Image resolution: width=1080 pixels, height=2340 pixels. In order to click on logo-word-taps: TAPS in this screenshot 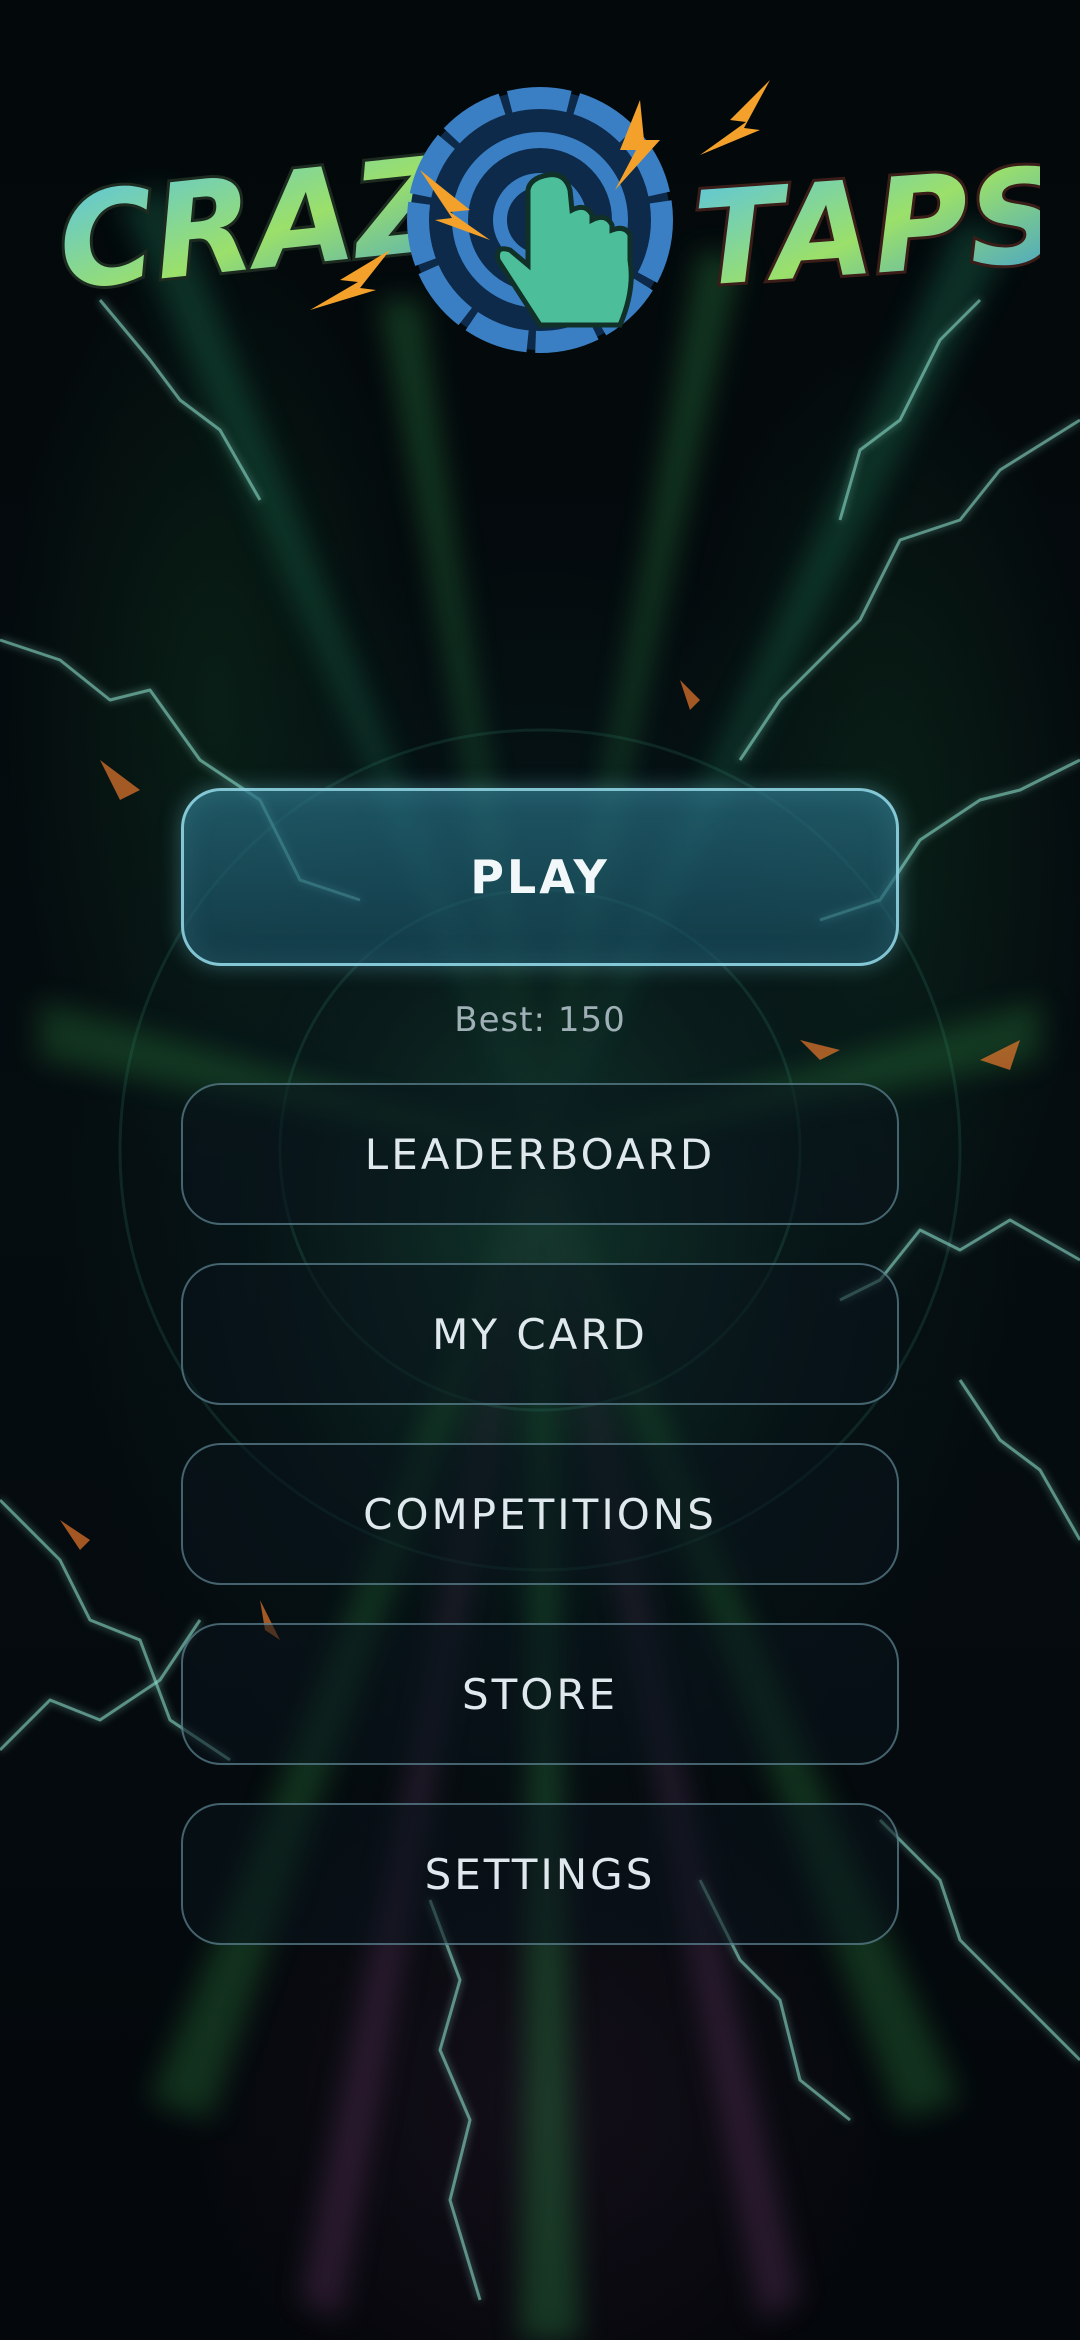, I will do `click(864, 227)`.